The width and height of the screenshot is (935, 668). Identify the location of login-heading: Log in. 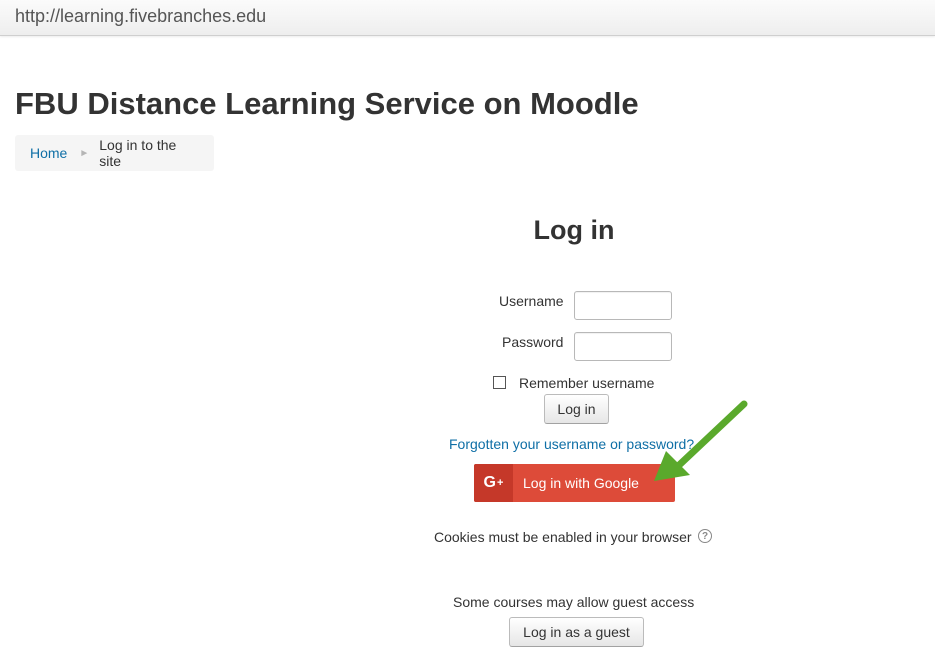
(574, 230).